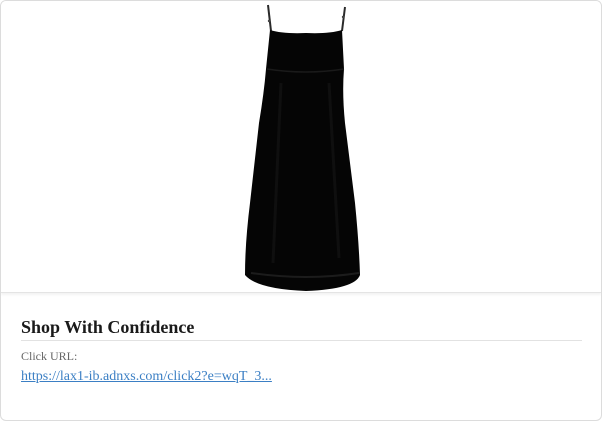 The image size is (602, 421). What do you see at coordinates (301, 327) in the screenshot?
I see `ad-title: Shop With Confidence` at bounding box center [301, 327].